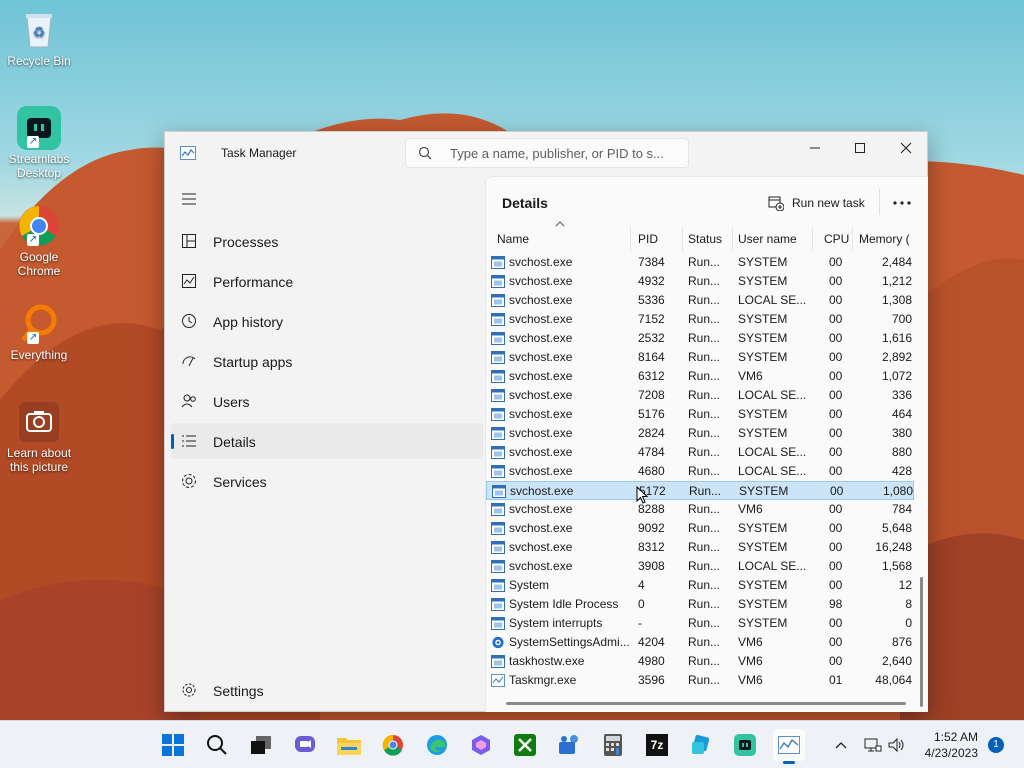 The image size is (1024, 768). I want to click on sidebar-item-users: Users, so click(327, 401).